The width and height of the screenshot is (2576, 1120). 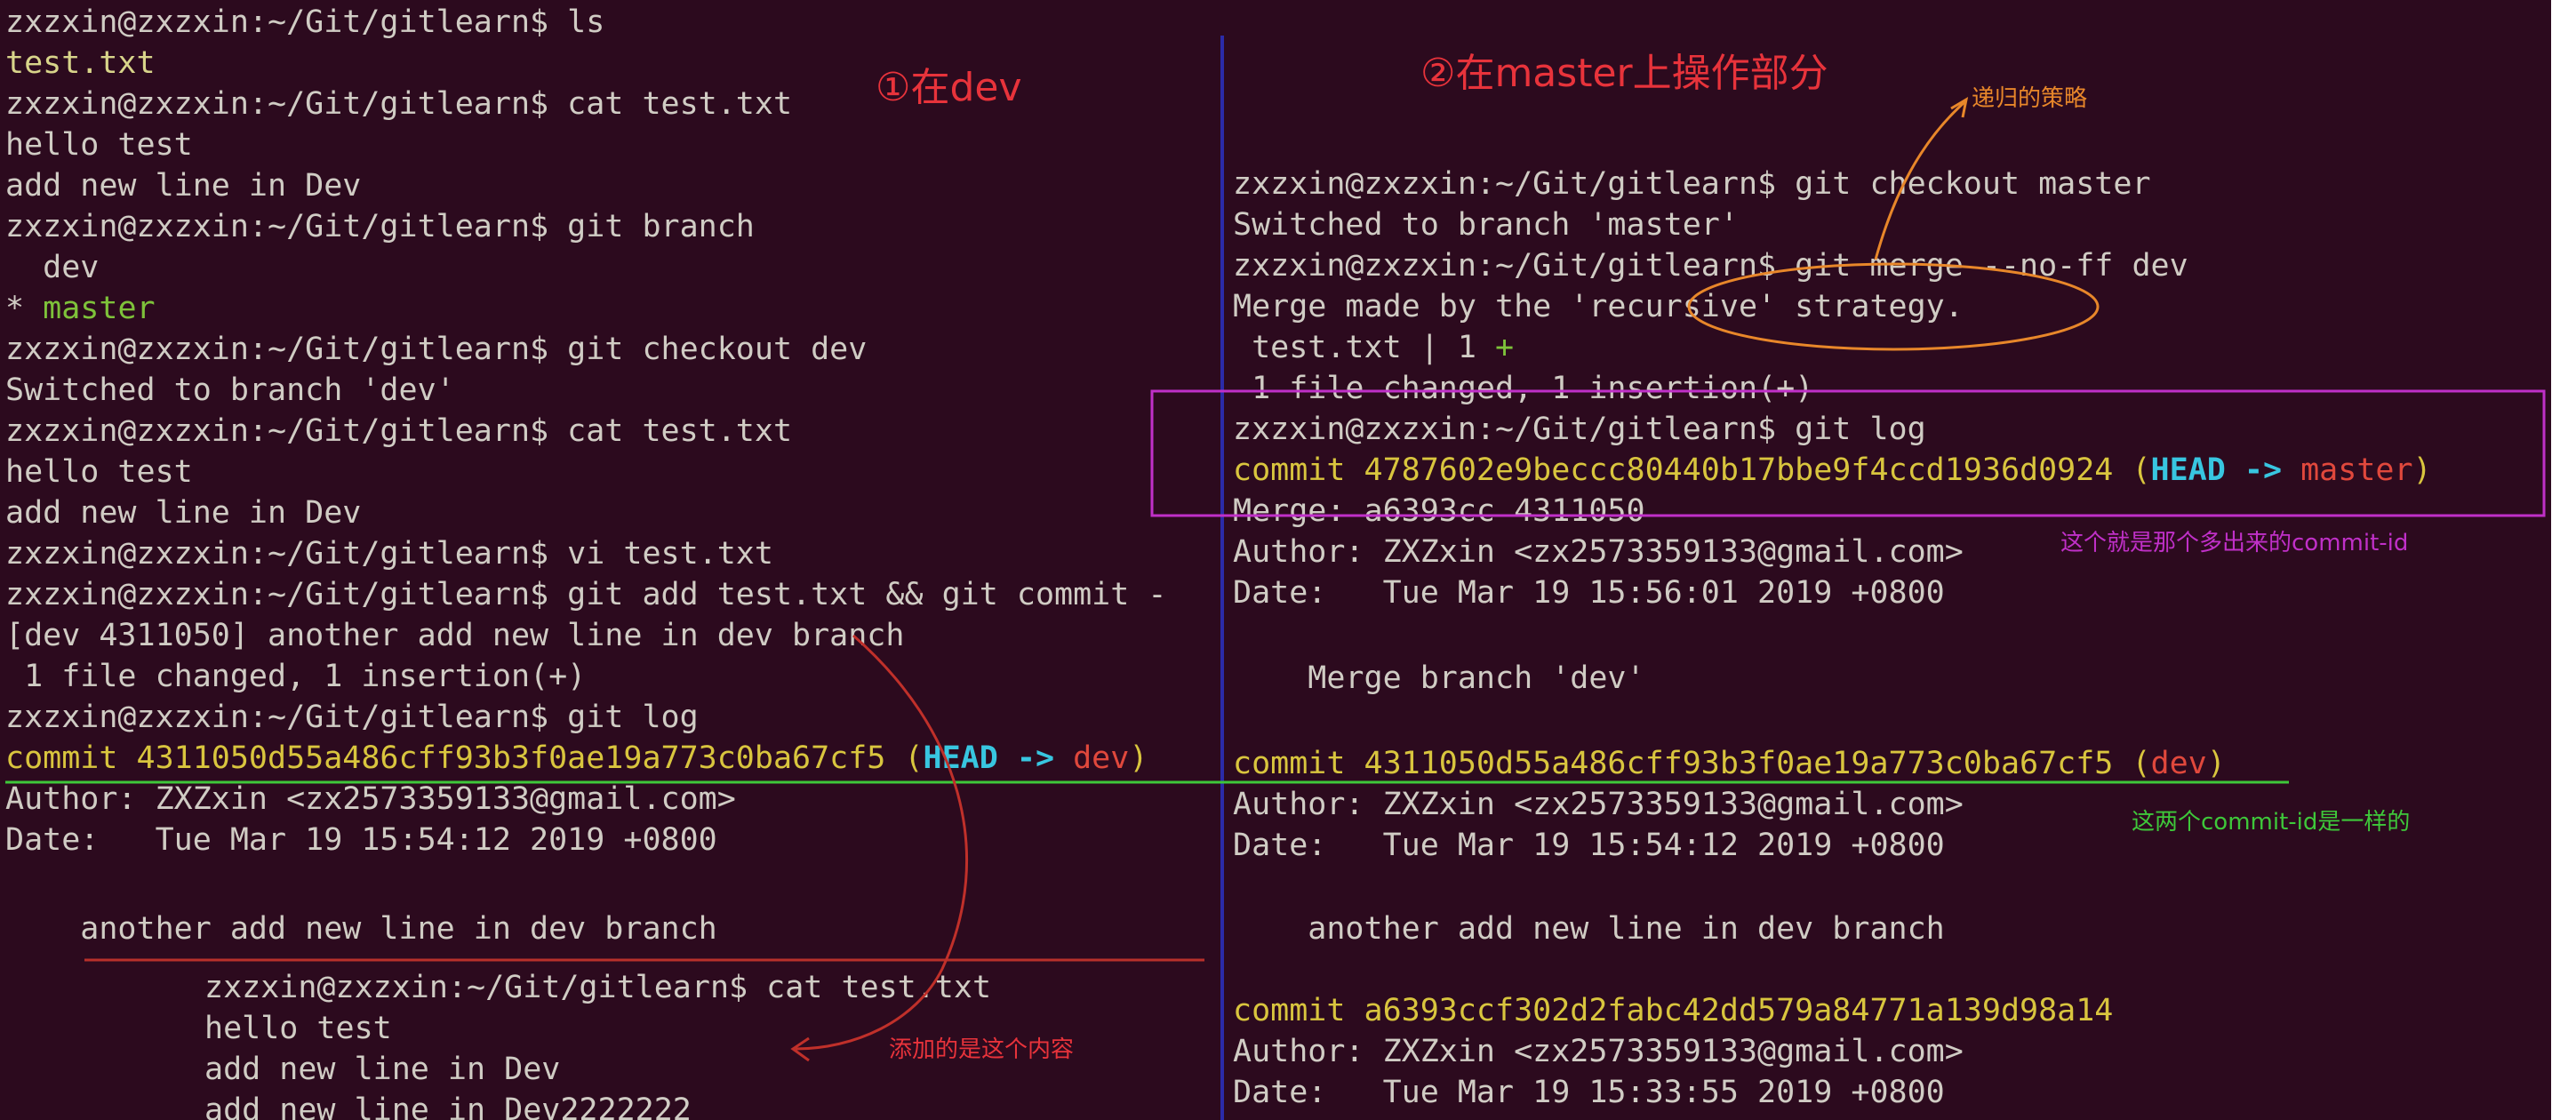 I want to click on annotation-on-master: ②在master上操作部分, so click(x=1624, y=73).